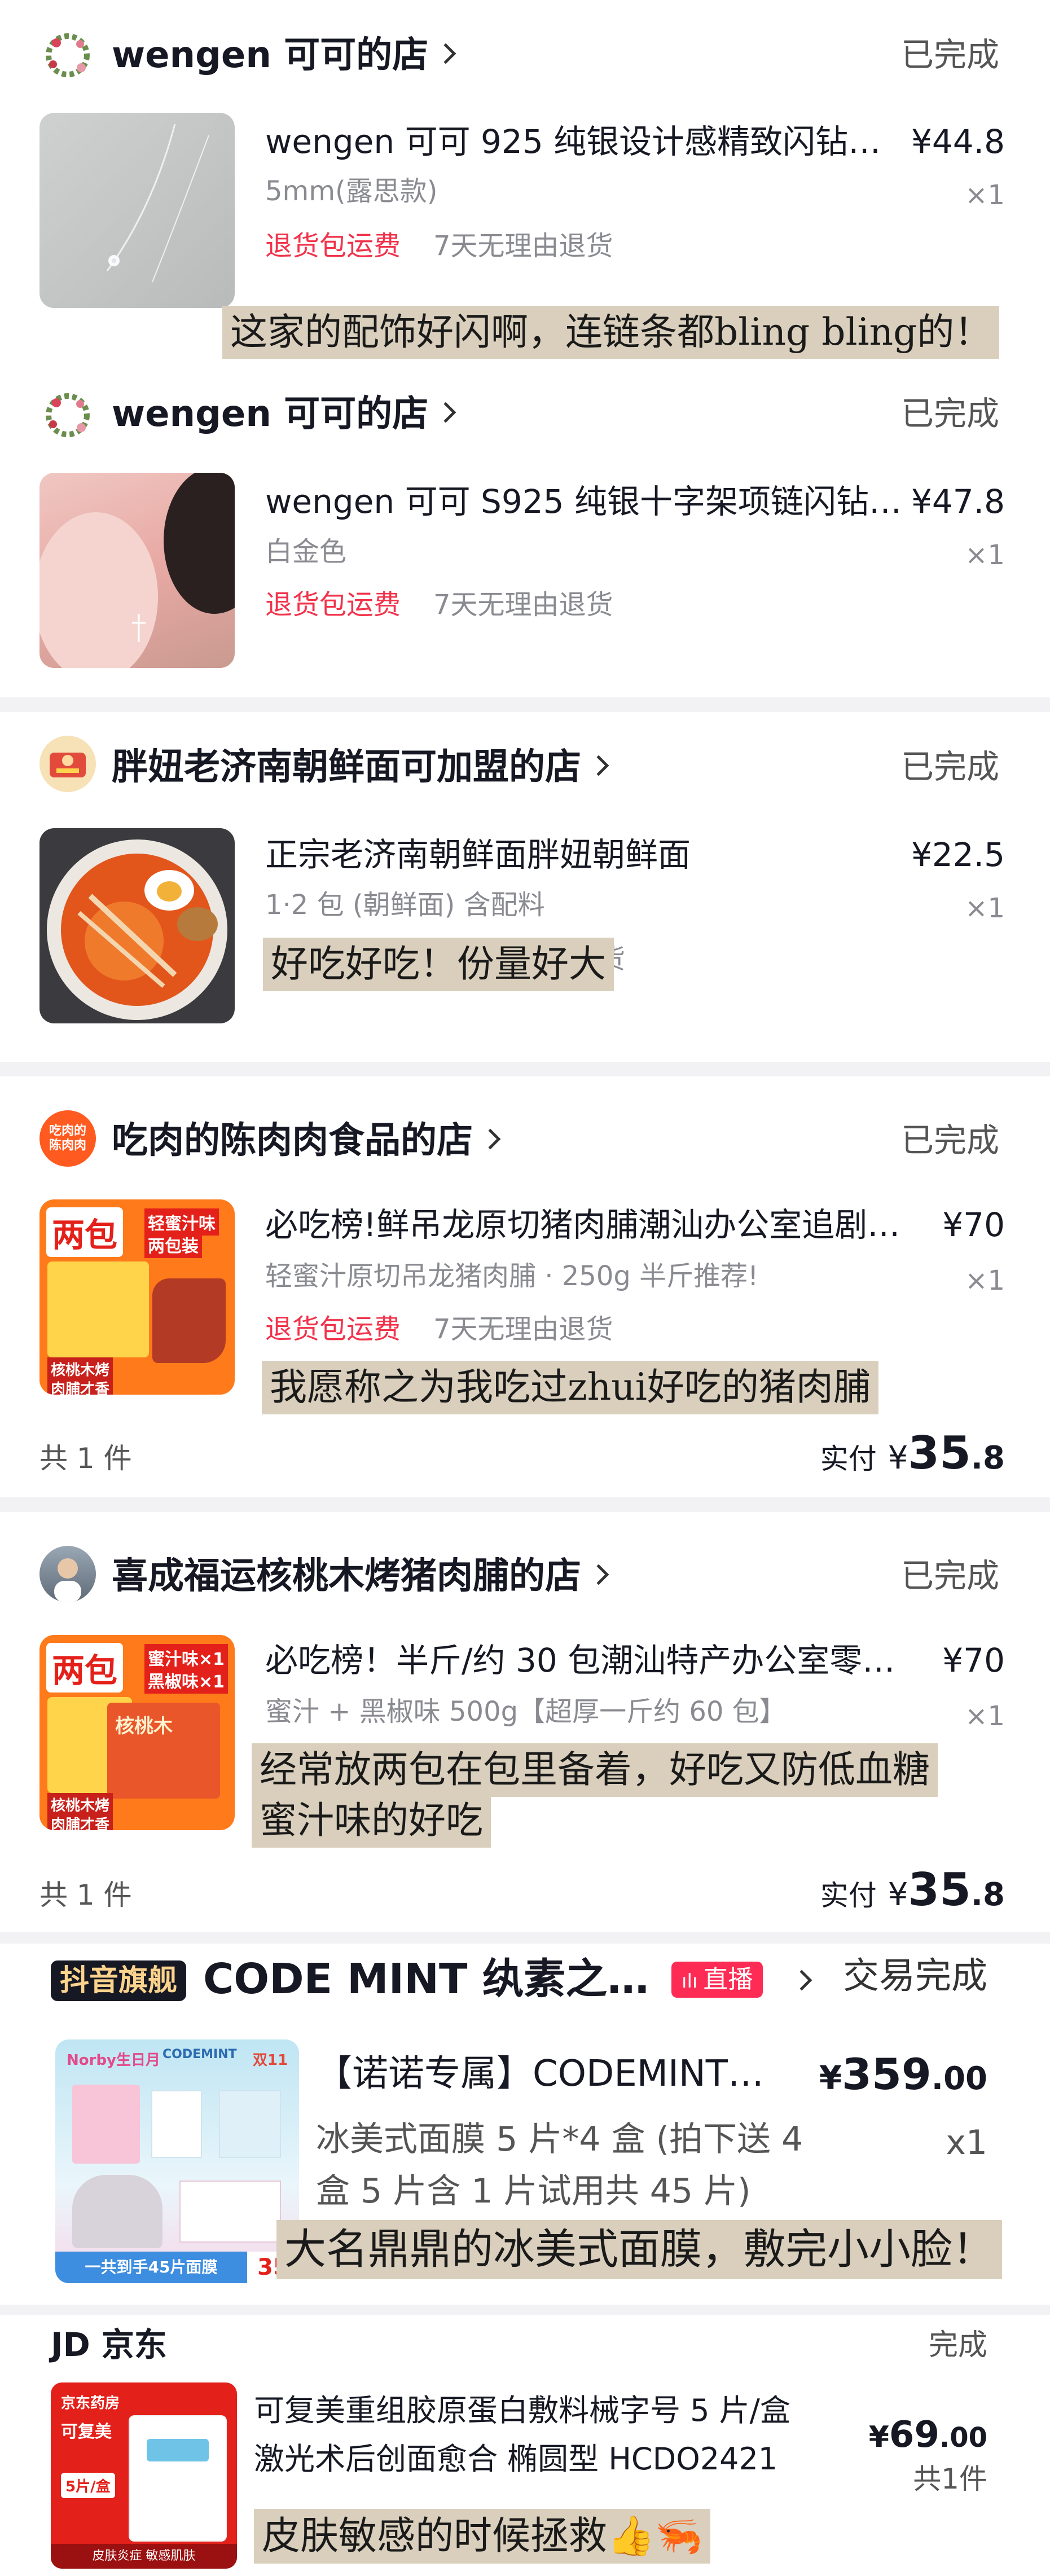 The width and height of the screenshot is (1050, 2576). Describe the element at coordinates (523, 1329) in the screenshot. I see `seven-day-return-tag: 7天无理由退货` at that location.